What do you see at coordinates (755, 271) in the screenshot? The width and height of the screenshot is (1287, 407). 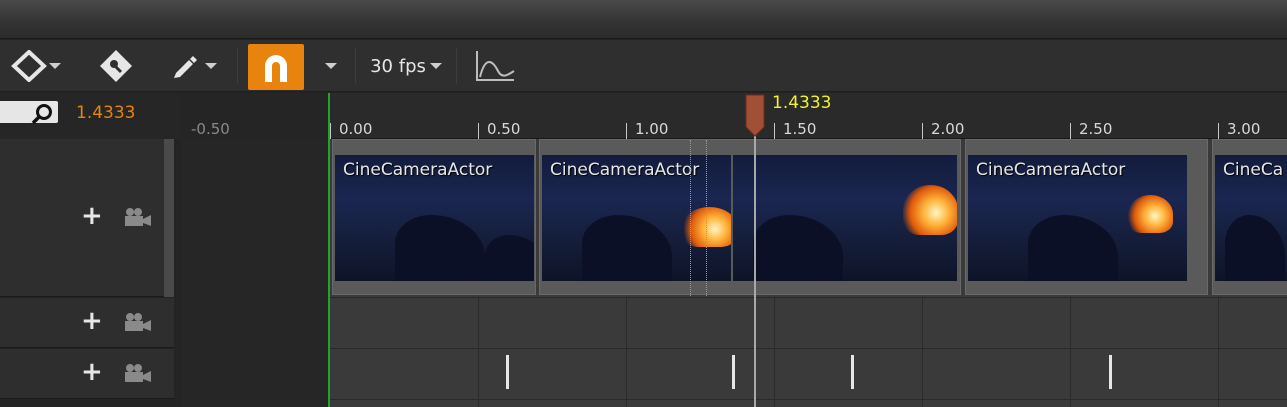 I see `playhead-line` at bounding box center [755, 271].